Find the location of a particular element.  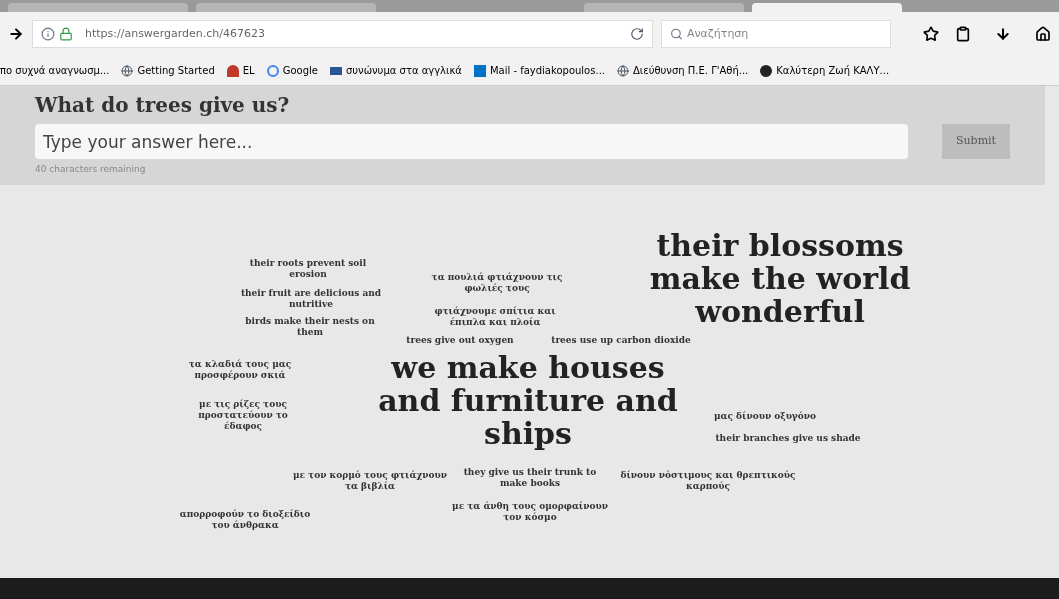

characters-remaining: 40 characters remaining is located at coordinates (91, 169).